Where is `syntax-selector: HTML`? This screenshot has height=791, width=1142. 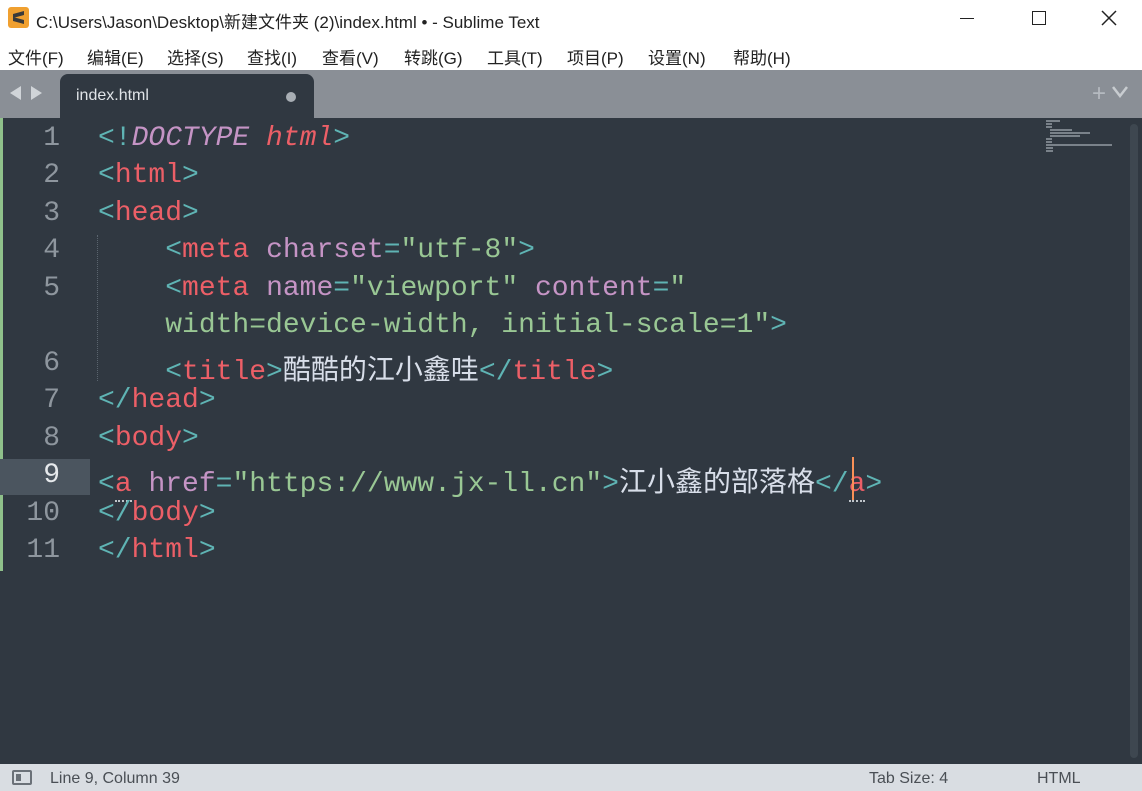 syntax-selector: HTML is located at coordinates (1059, 779).